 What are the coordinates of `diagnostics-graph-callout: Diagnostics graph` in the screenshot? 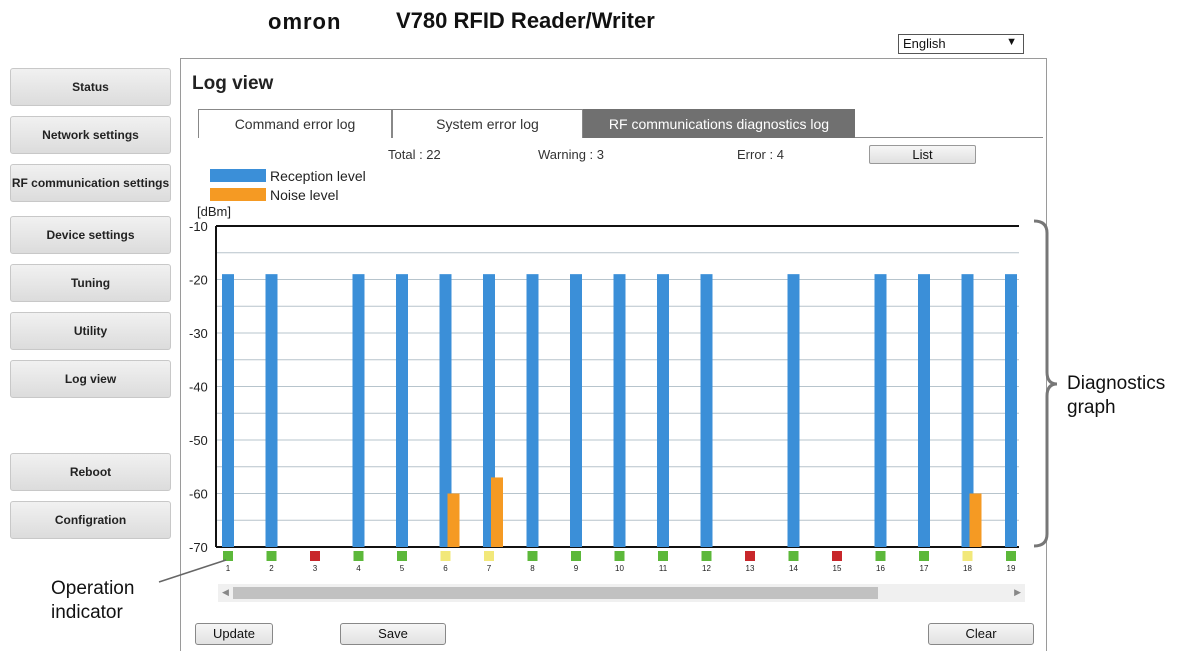 It's located at (1116, 395).